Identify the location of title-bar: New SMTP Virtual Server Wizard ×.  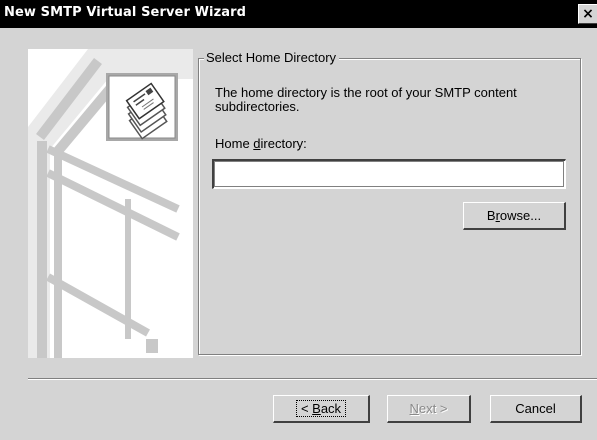
(298, 14).